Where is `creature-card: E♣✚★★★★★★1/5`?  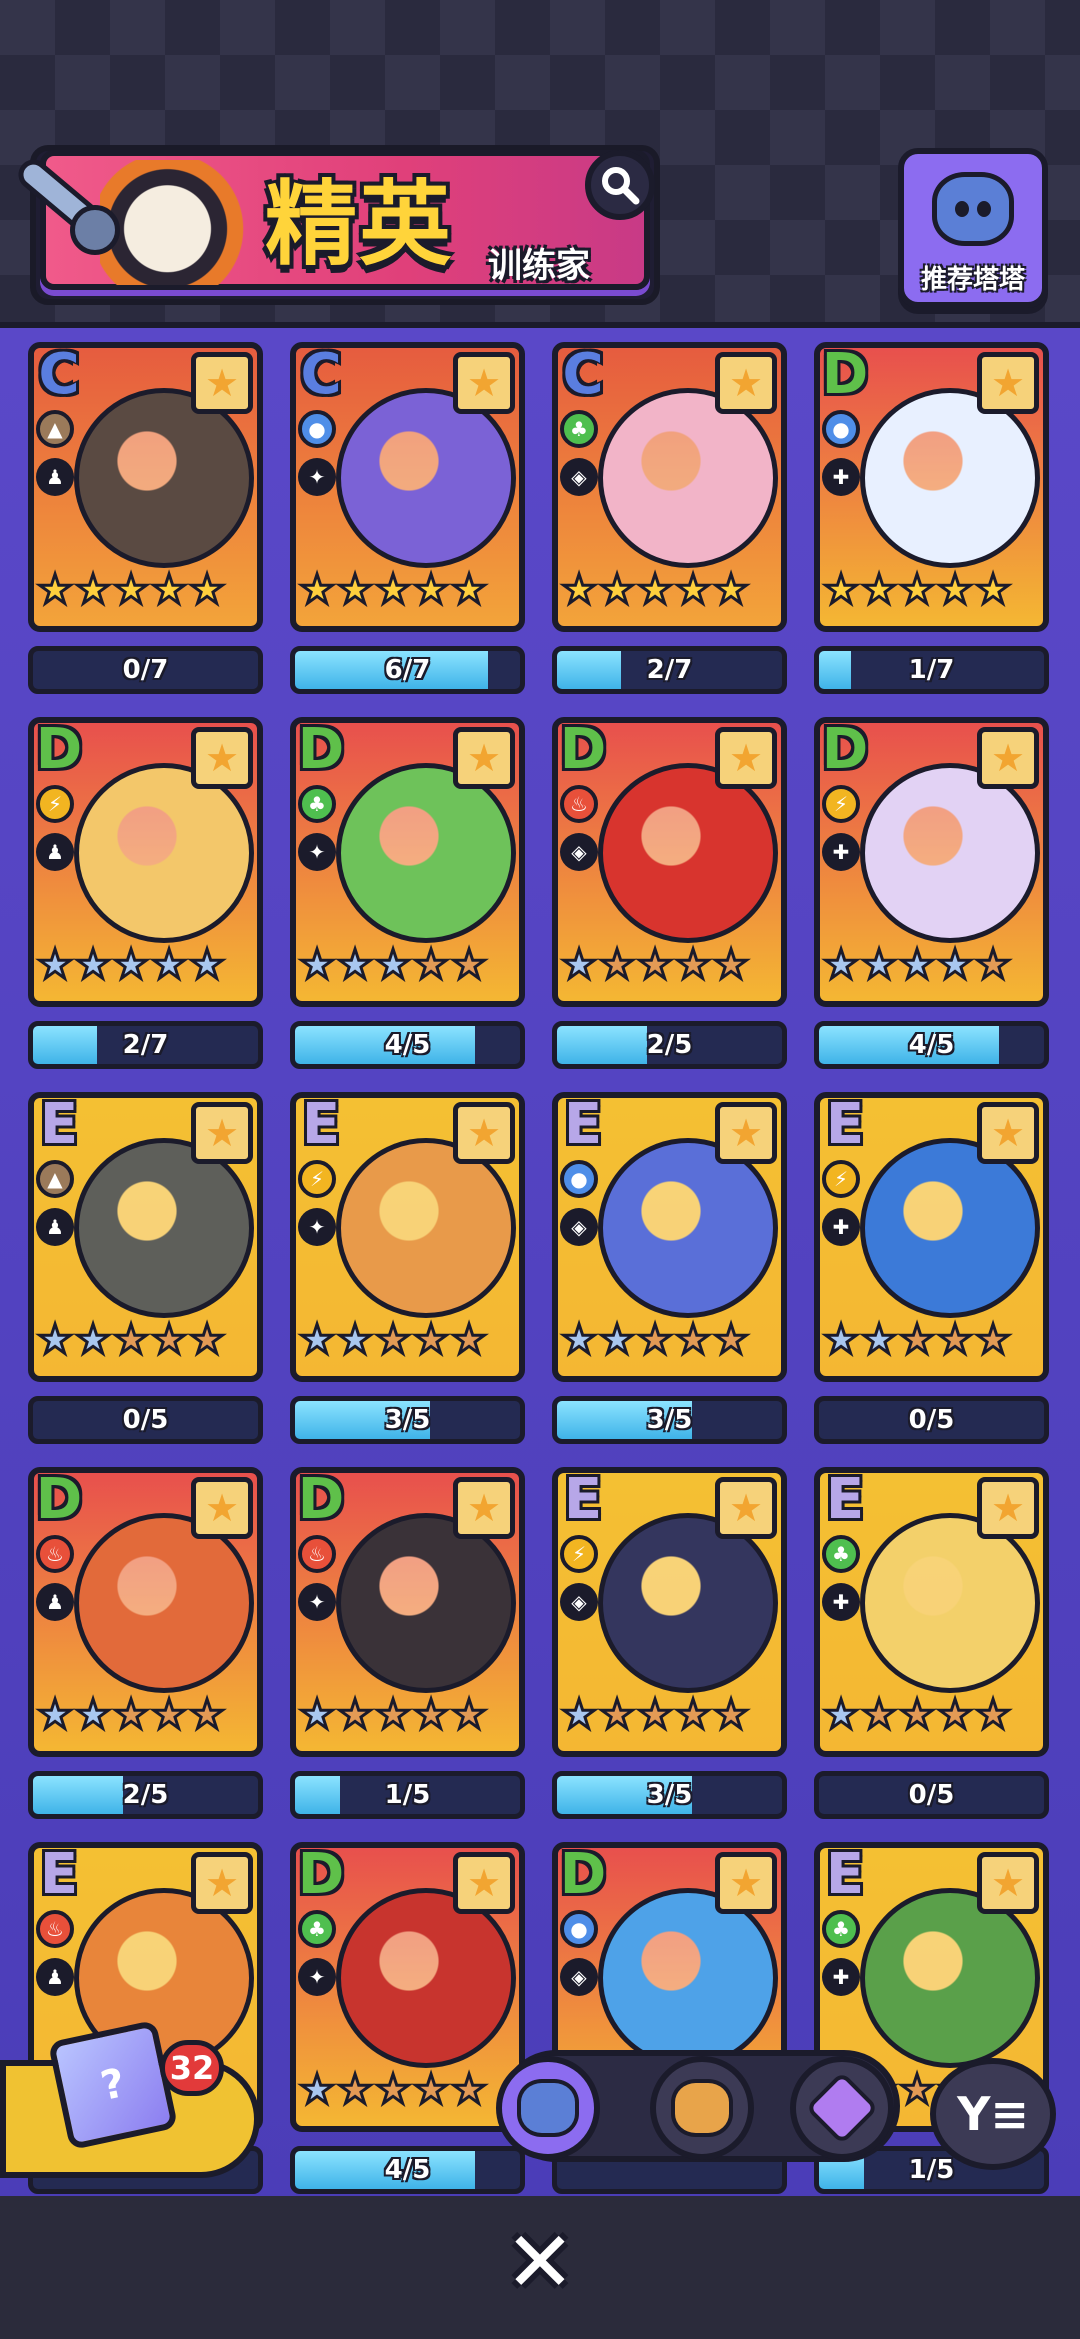 creature-card: E♣✚★★★★★★1/5 is located at coordinates (931, 2018).